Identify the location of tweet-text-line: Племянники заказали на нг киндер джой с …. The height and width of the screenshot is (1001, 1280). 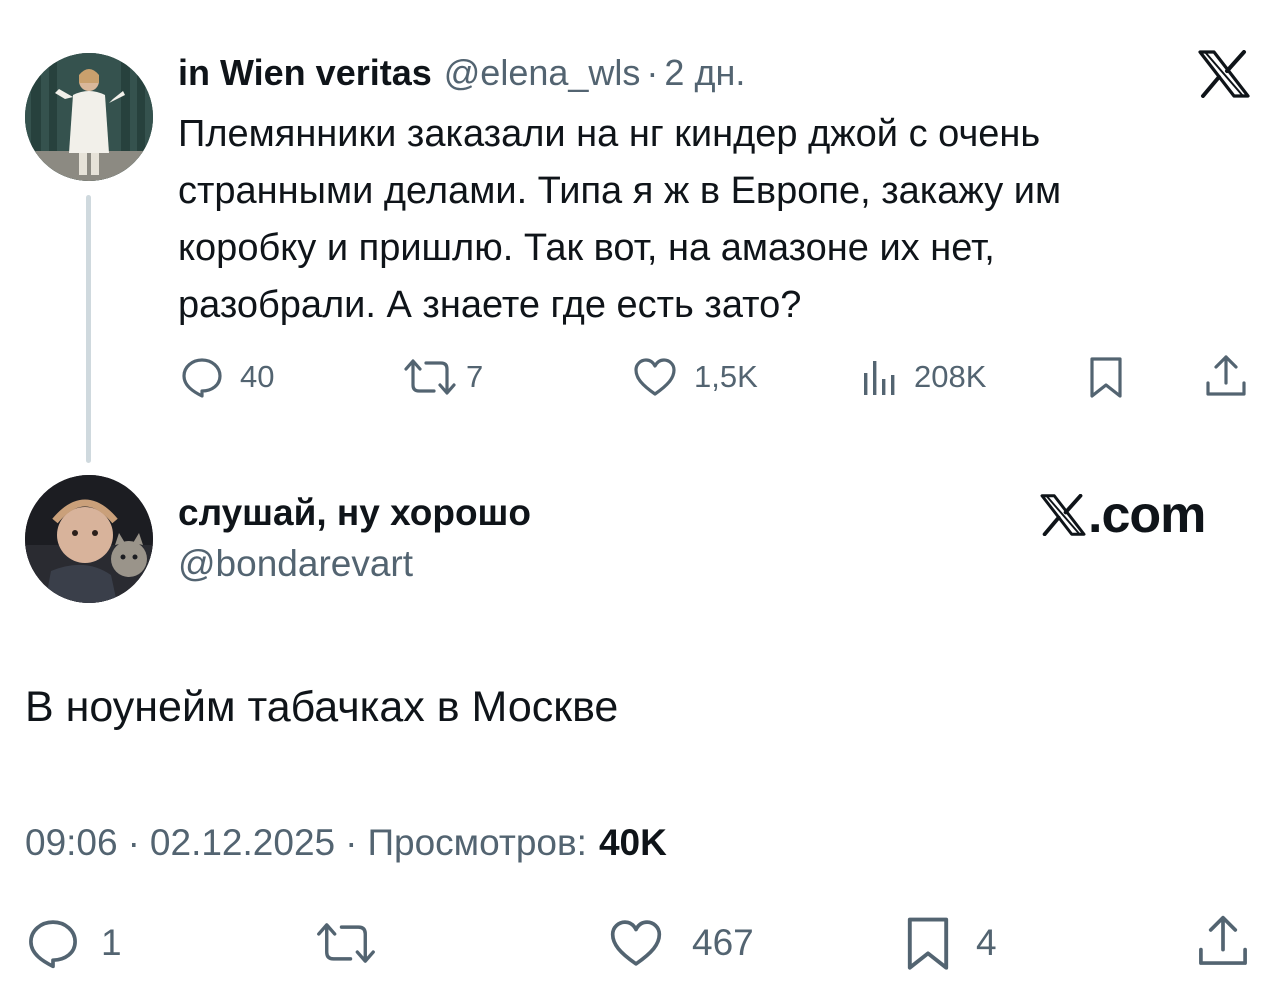
(609, 134).